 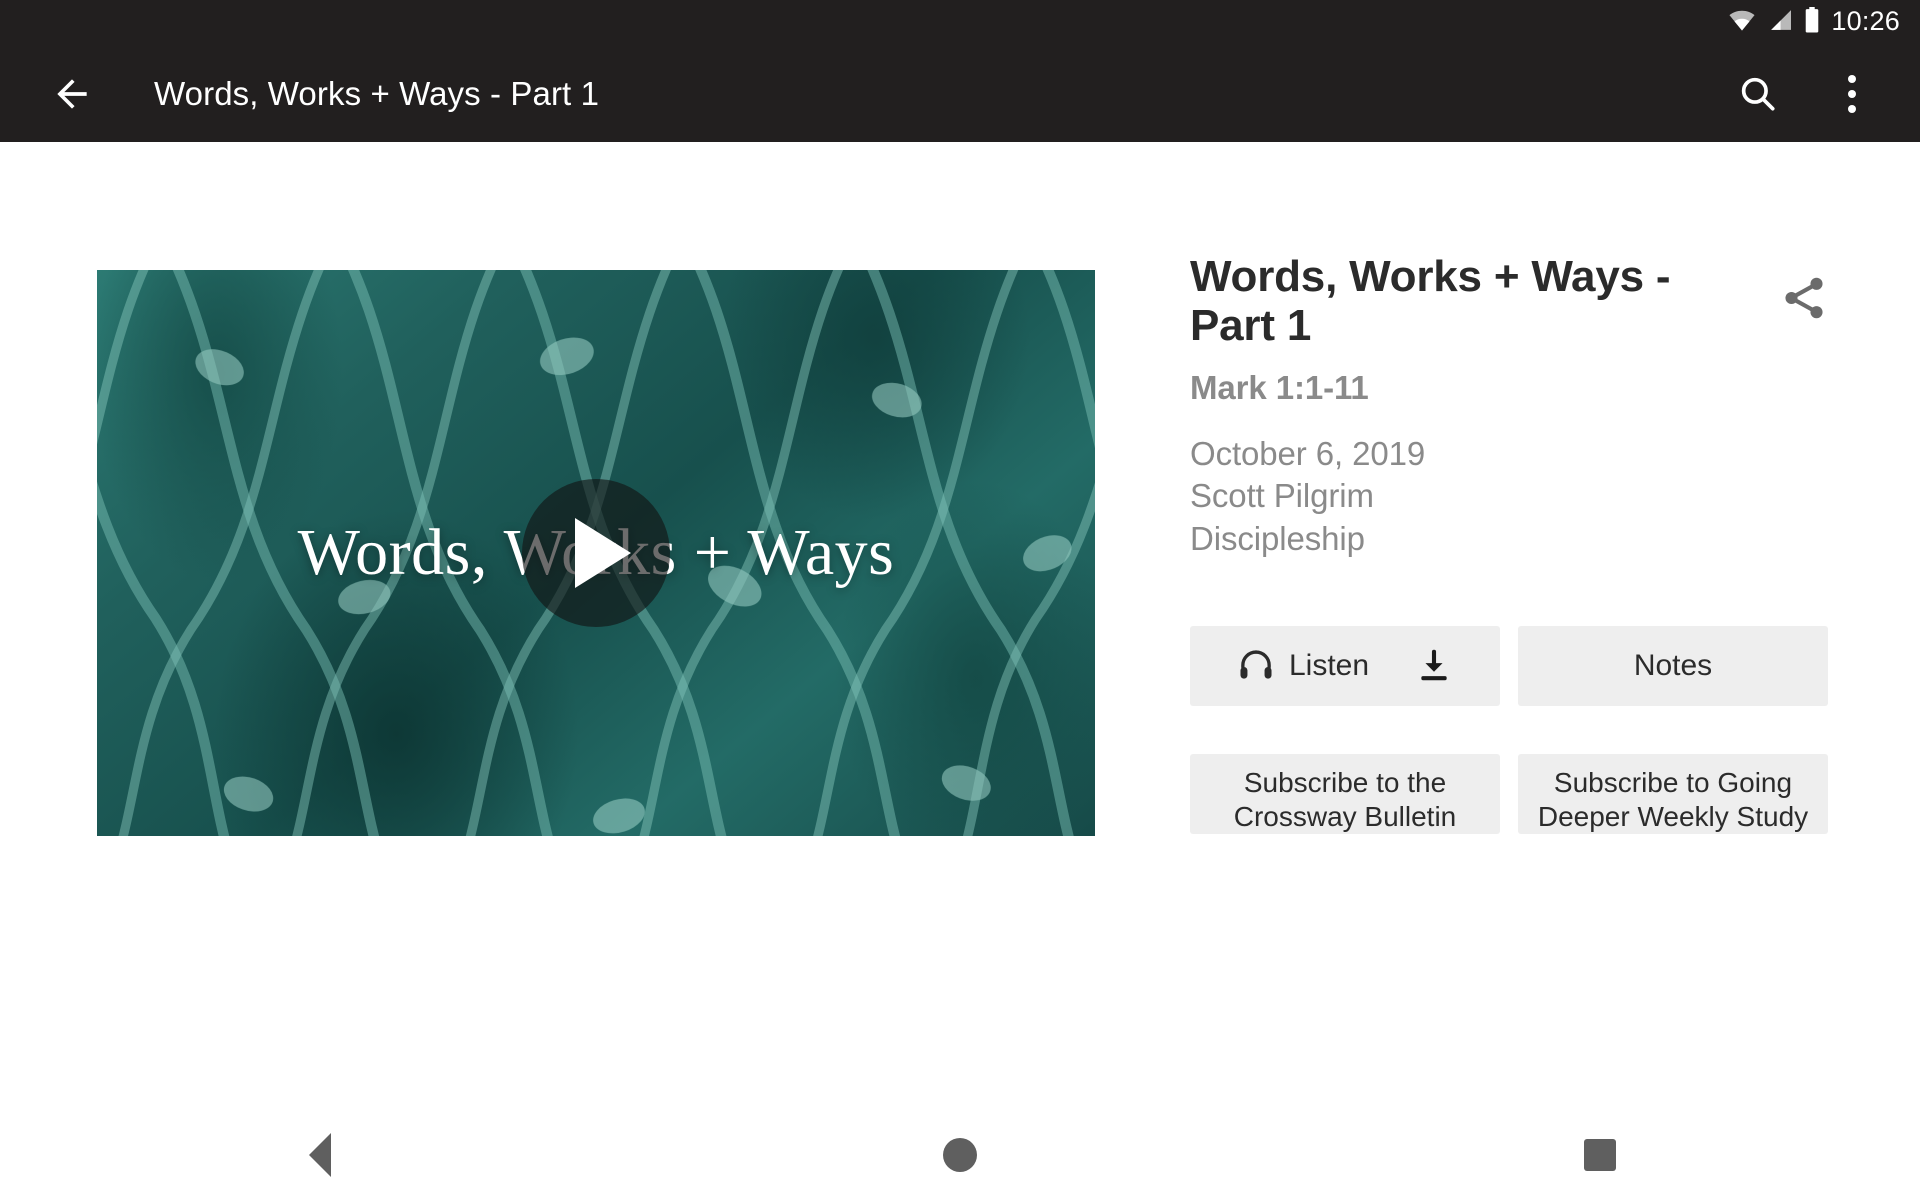 I want to click on search-button, so click(x=1758, y=94).